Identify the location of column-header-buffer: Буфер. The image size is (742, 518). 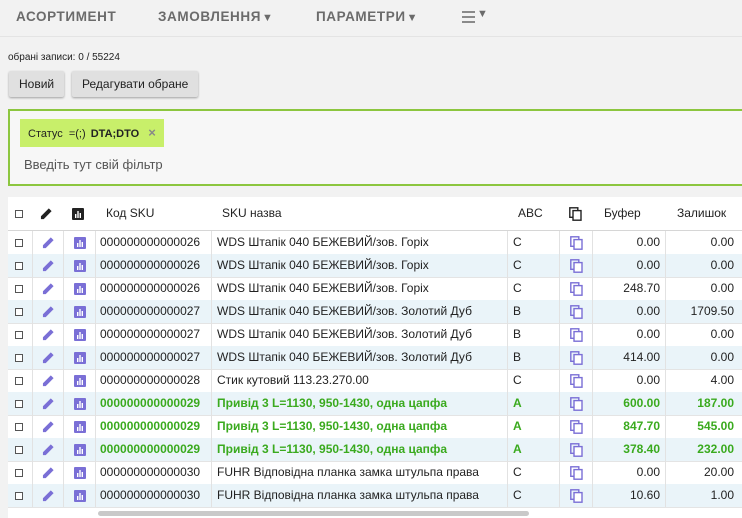
(622, 213).